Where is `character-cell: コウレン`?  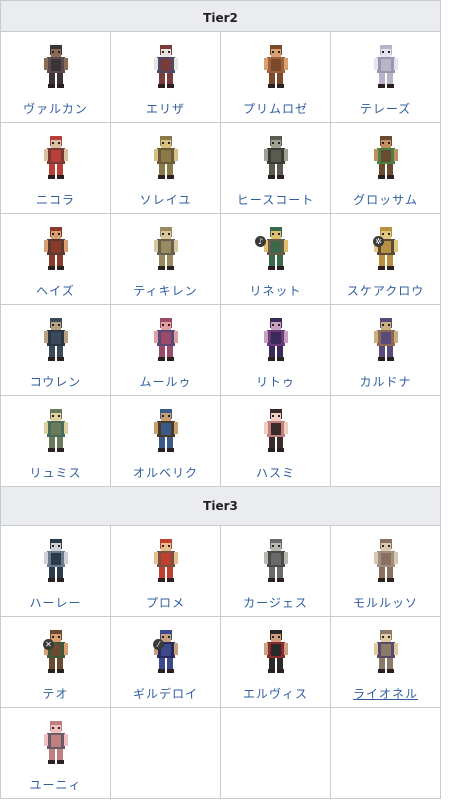 character-cell: コウレン is located at coordinates (55, 350).